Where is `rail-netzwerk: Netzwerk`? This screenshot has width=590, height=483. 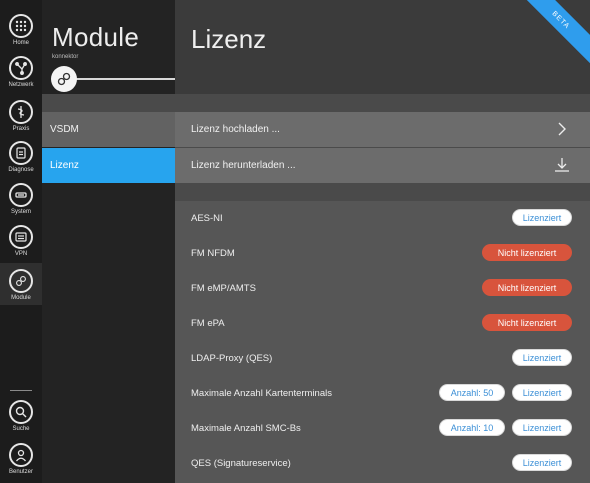 rail-netzwerk: Netzwerk is located at coordinates (21, 72).